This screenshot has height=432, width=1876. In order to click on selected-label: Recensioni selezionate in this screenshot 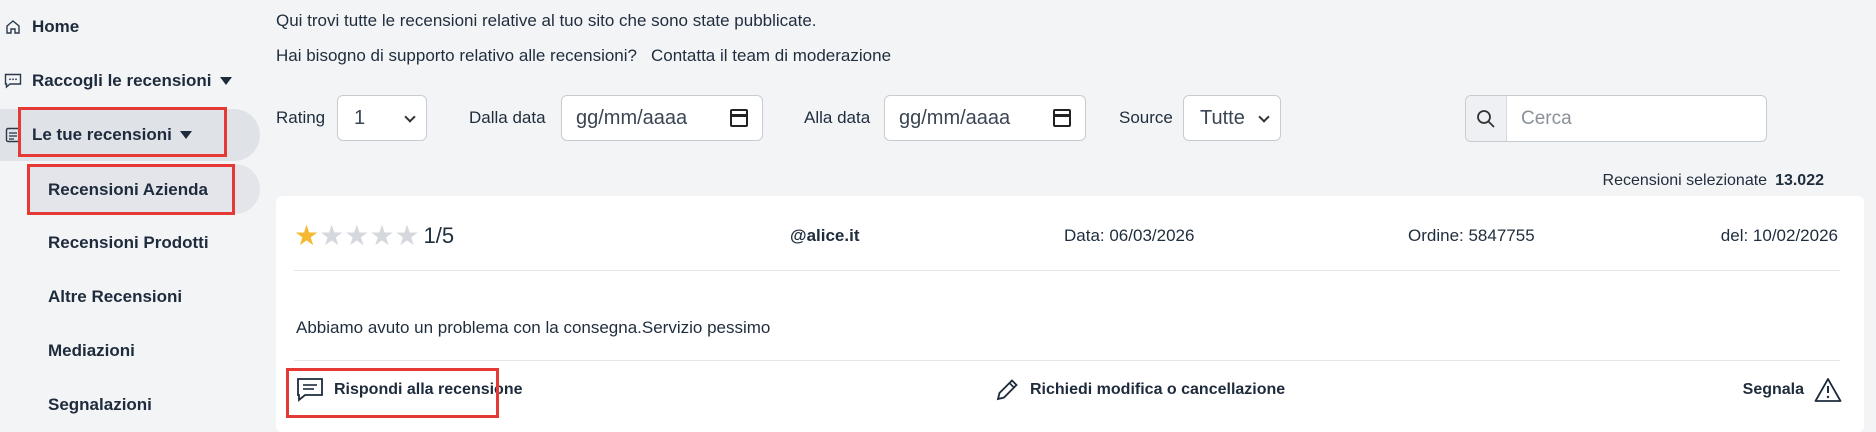, I will do `click(1685, 180)`.